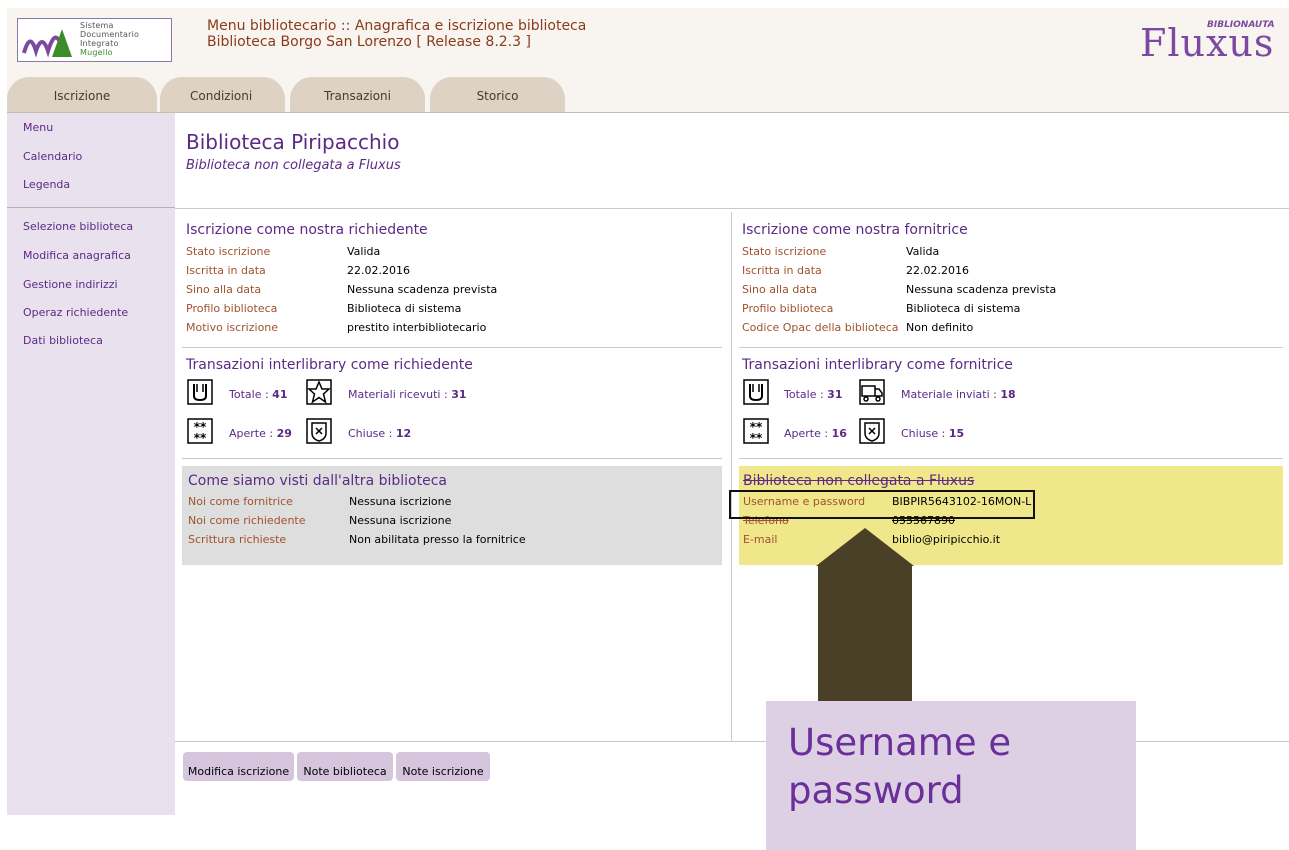  I want to click on sidebar-item-modifica-anagrafica: Modifica anagrafica, so click(77, 255).